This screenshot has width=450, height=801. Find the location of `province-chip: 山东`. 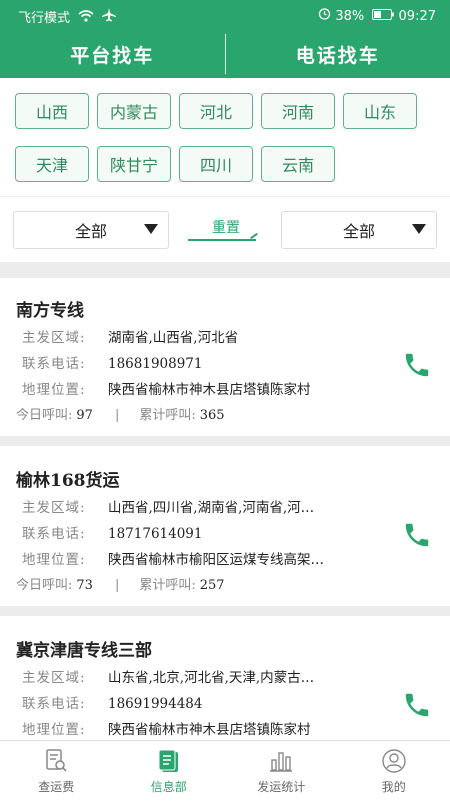

province-chip: 山东 is located at coordinates (380, 111).